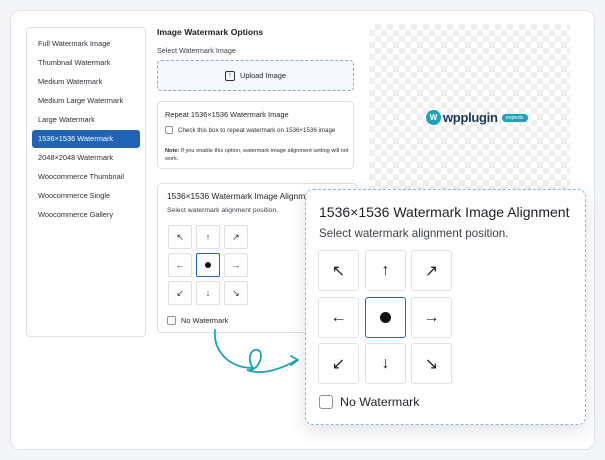 This screenshot has height=460, width=605. Describe the element at coordinates (514, 117) in the screenshot. I see `logo-badge: experts` at that location.